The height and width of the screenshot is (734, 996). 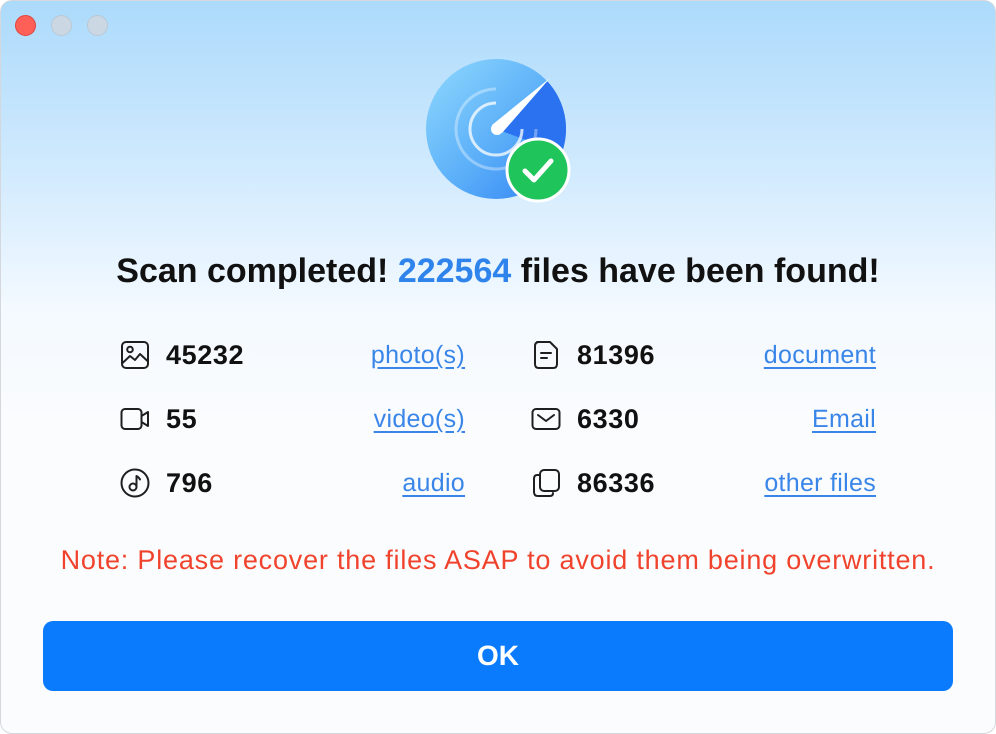 I want to click on stacked-pages-icon, so click(x=546, y=483).